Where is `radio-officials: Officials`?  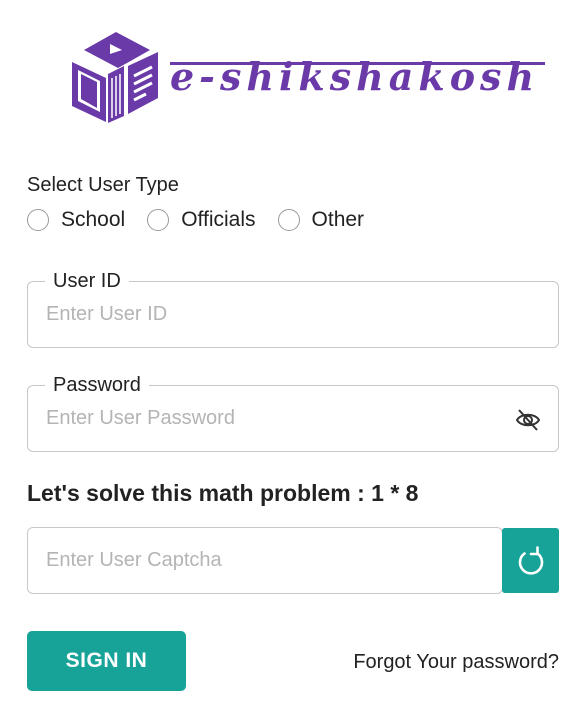 radio-officials: Officials is located at coordinates (201, 220).